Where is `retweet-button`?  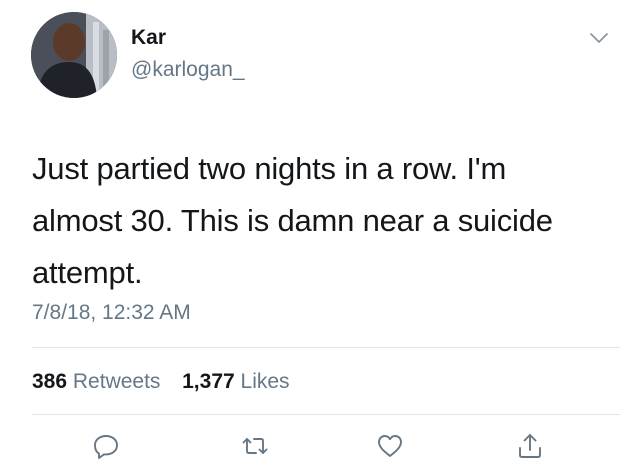
retweet-button is located at coordinates (255, 446).